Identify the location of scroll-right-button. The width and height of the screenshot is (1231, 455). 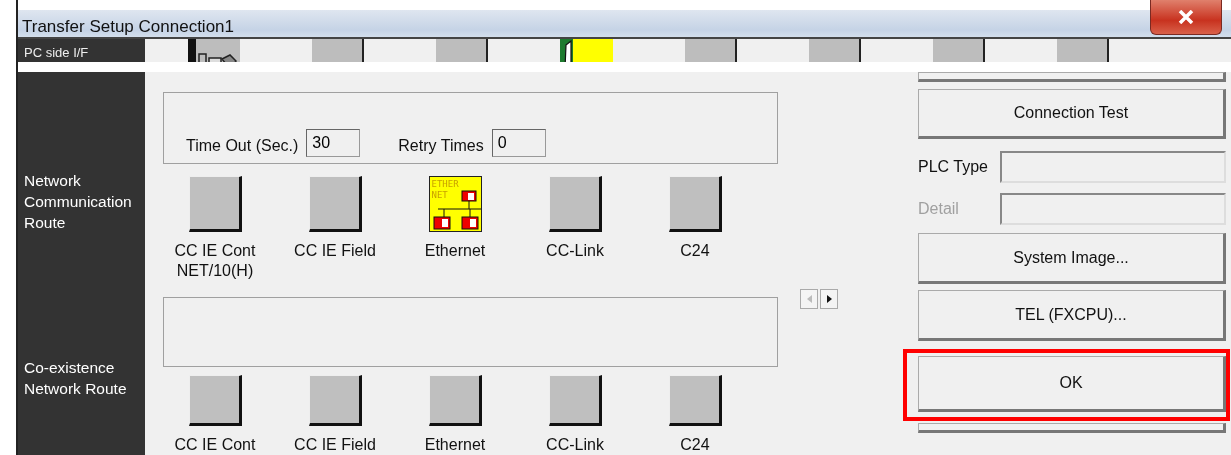
(829, 299).